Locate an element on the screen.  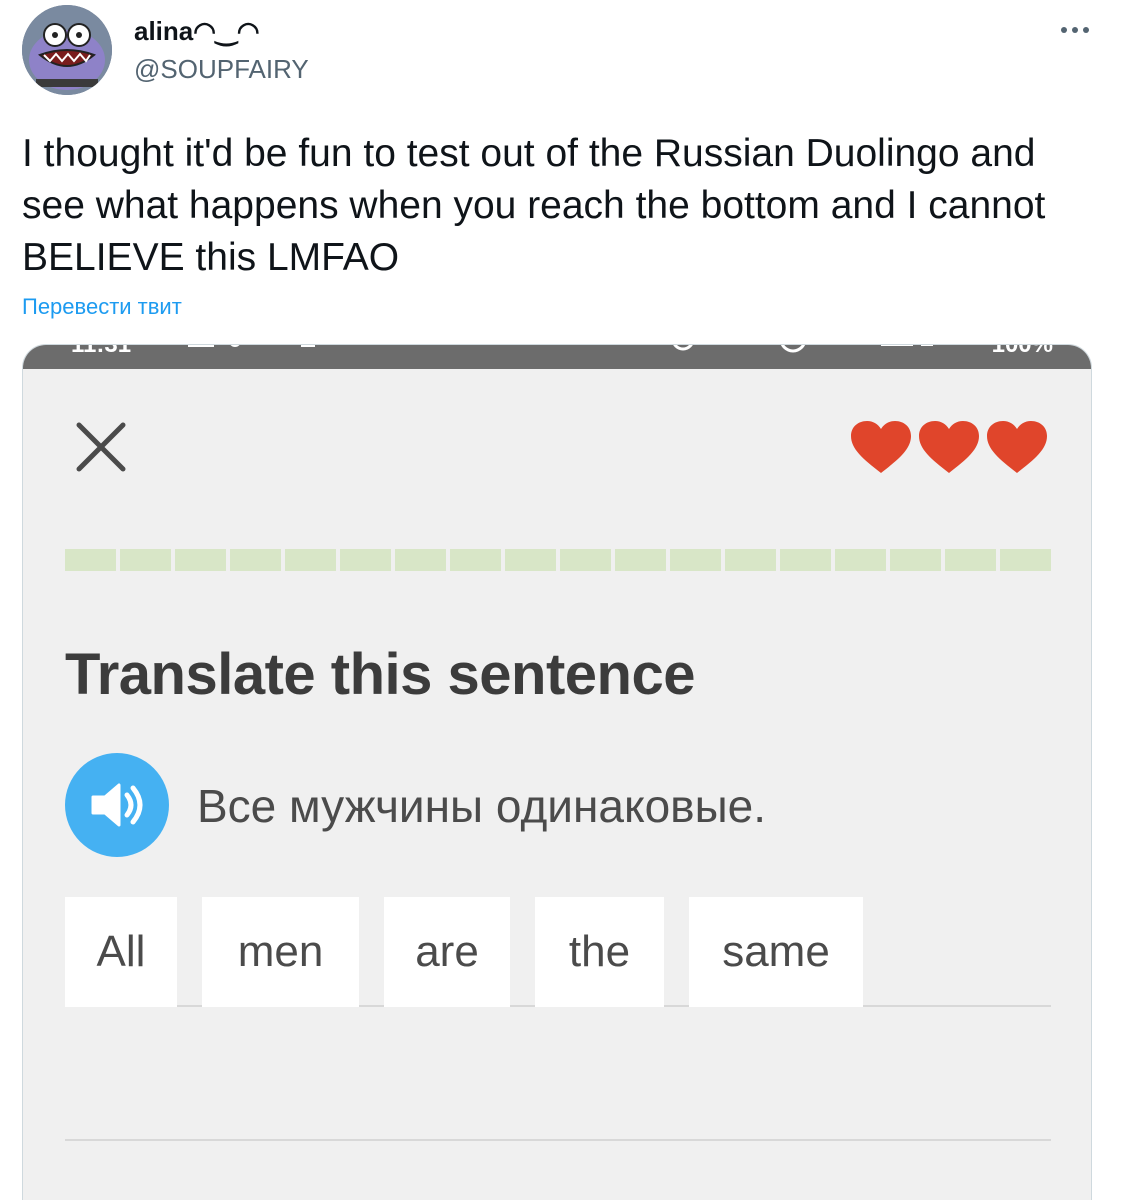
close-button is located at coordinates (101, 447).